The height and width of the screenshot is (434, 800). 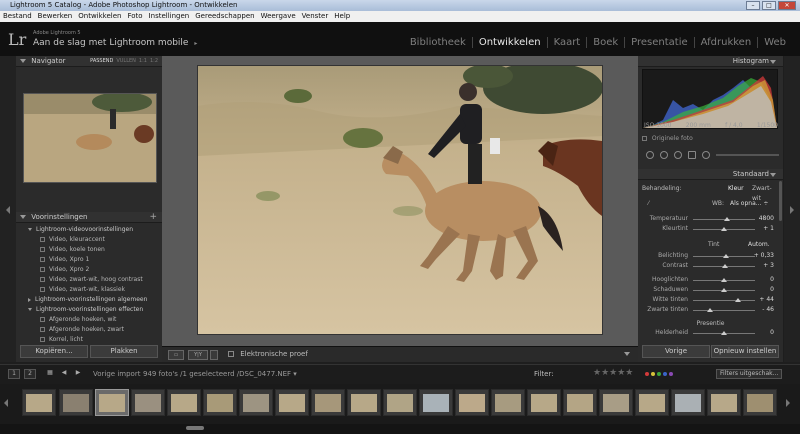 I want to click on spot-removal-icon, so click(x=664, y=155).